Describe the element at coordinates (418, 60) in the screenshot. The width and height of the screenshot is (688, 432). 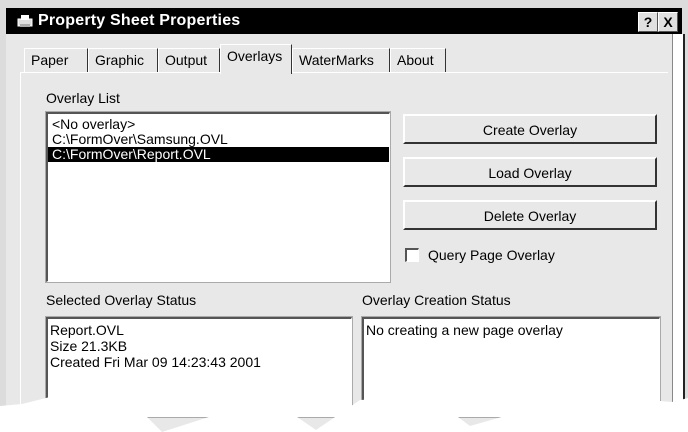
I see `tab-about: About` at that location.